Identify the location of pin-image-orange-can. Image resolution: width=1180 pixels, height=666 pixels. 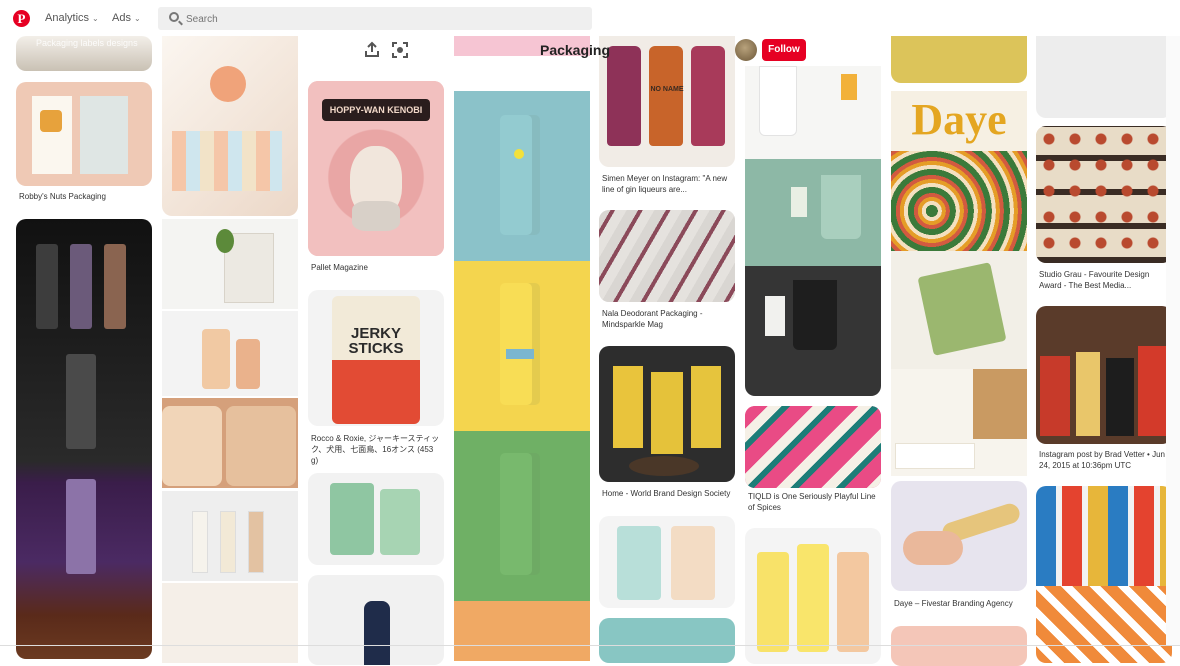
(522, 631).